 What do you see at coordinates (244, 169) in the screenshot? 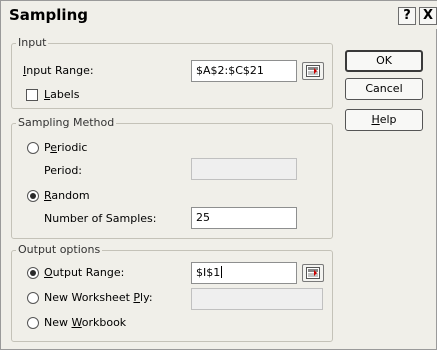
I see `period-field` at bounding box center [244, 169].